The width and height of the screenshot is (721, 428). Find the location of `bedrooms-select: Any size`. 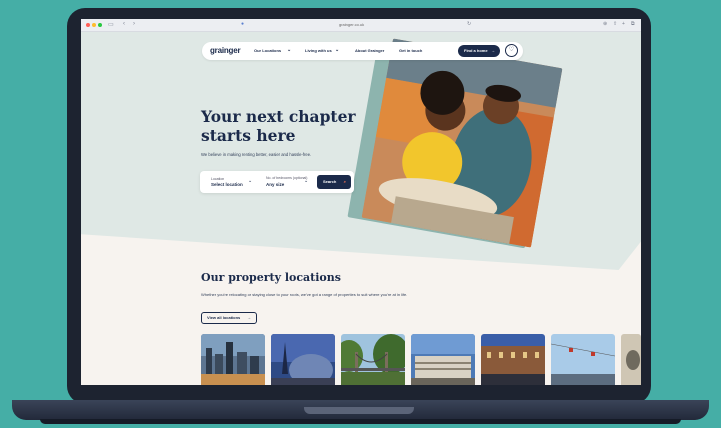

bedrooms-select: Any size is located at coordinates (275, 184).